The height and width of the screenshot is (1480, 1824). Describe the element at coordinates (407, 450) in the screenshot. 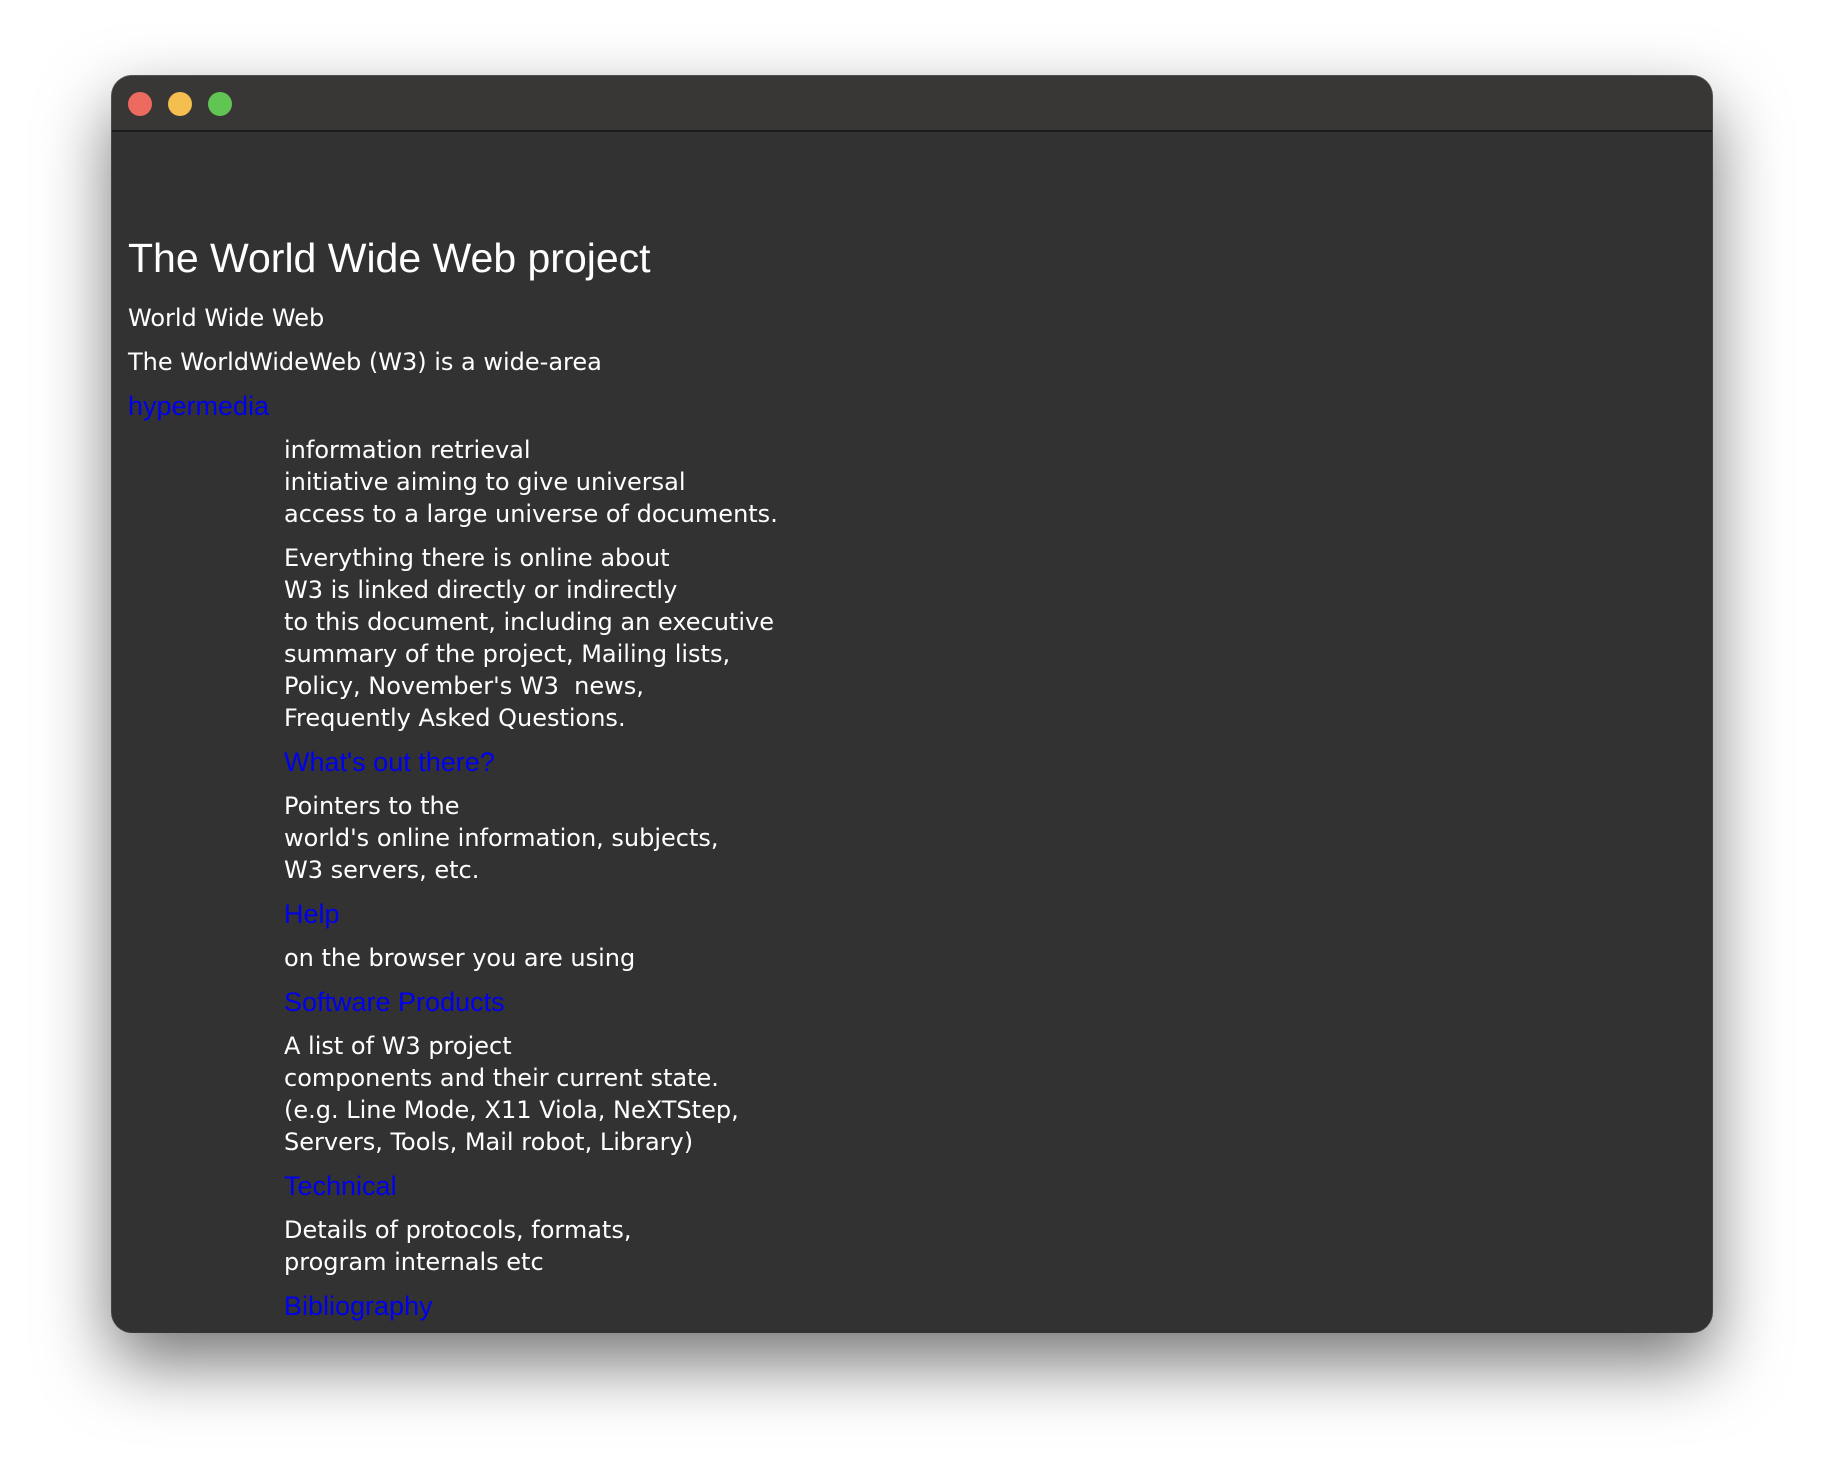

I see `intro-line: information retrieval` at that location.